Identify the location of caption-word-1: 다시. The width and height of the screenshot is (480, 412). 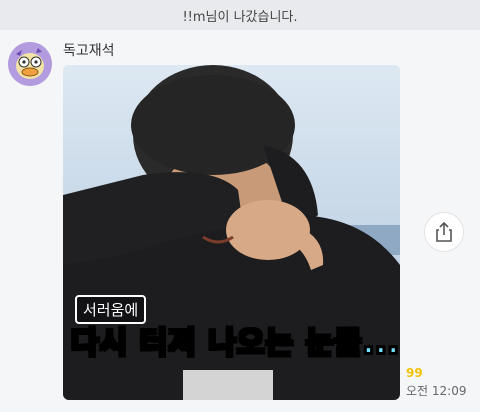
(105, 343).